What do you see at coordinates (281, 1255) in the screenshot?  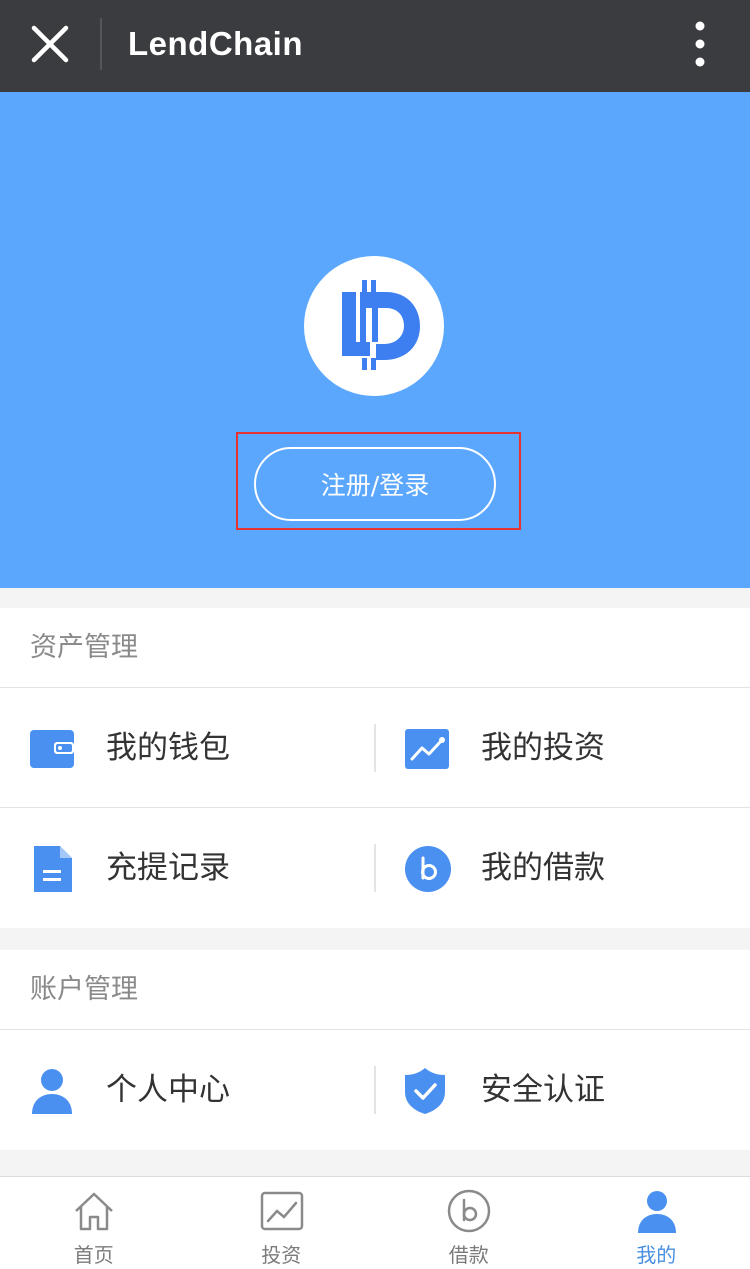 I see `tab-label: 投资` at bounding box center [281, 1255].